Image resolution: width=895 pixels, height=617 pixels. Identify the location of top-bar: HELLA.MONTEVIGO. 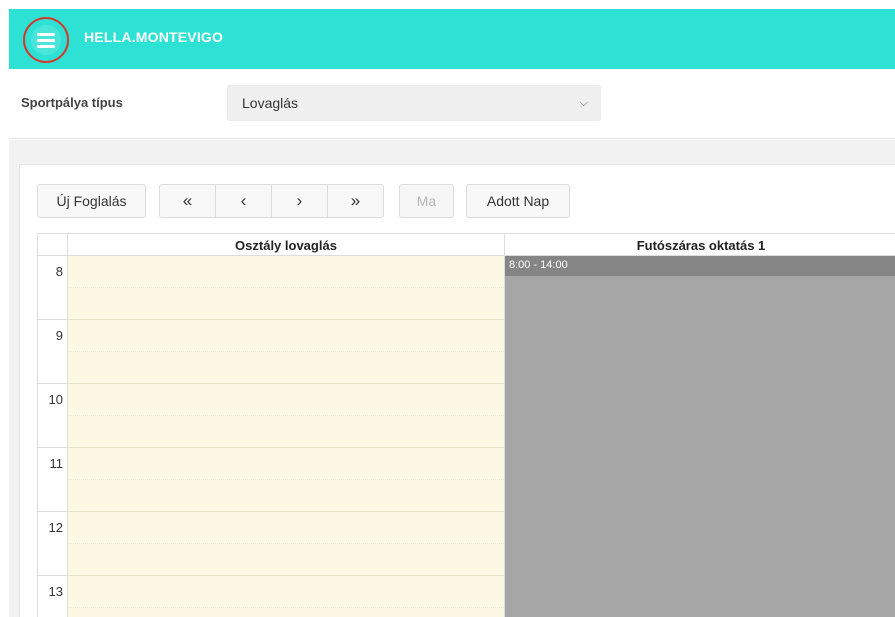
(452, 39).